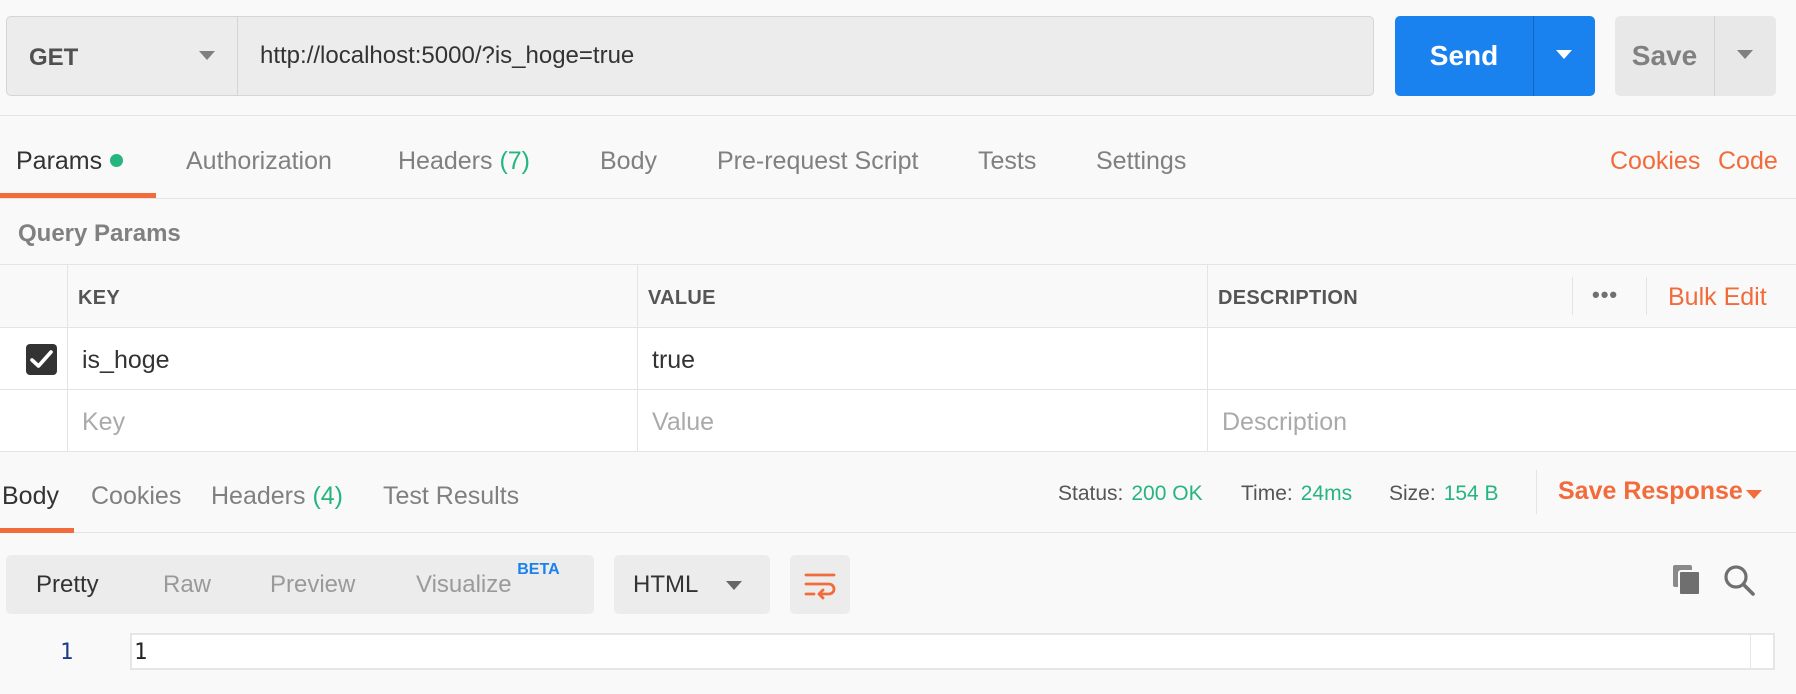 Image resolution: width=1796 pixels, height=694 pixels. Describe the element at coordinates (1007, 161) in the screenshot. I see `tab-tests: Tests` at that location.